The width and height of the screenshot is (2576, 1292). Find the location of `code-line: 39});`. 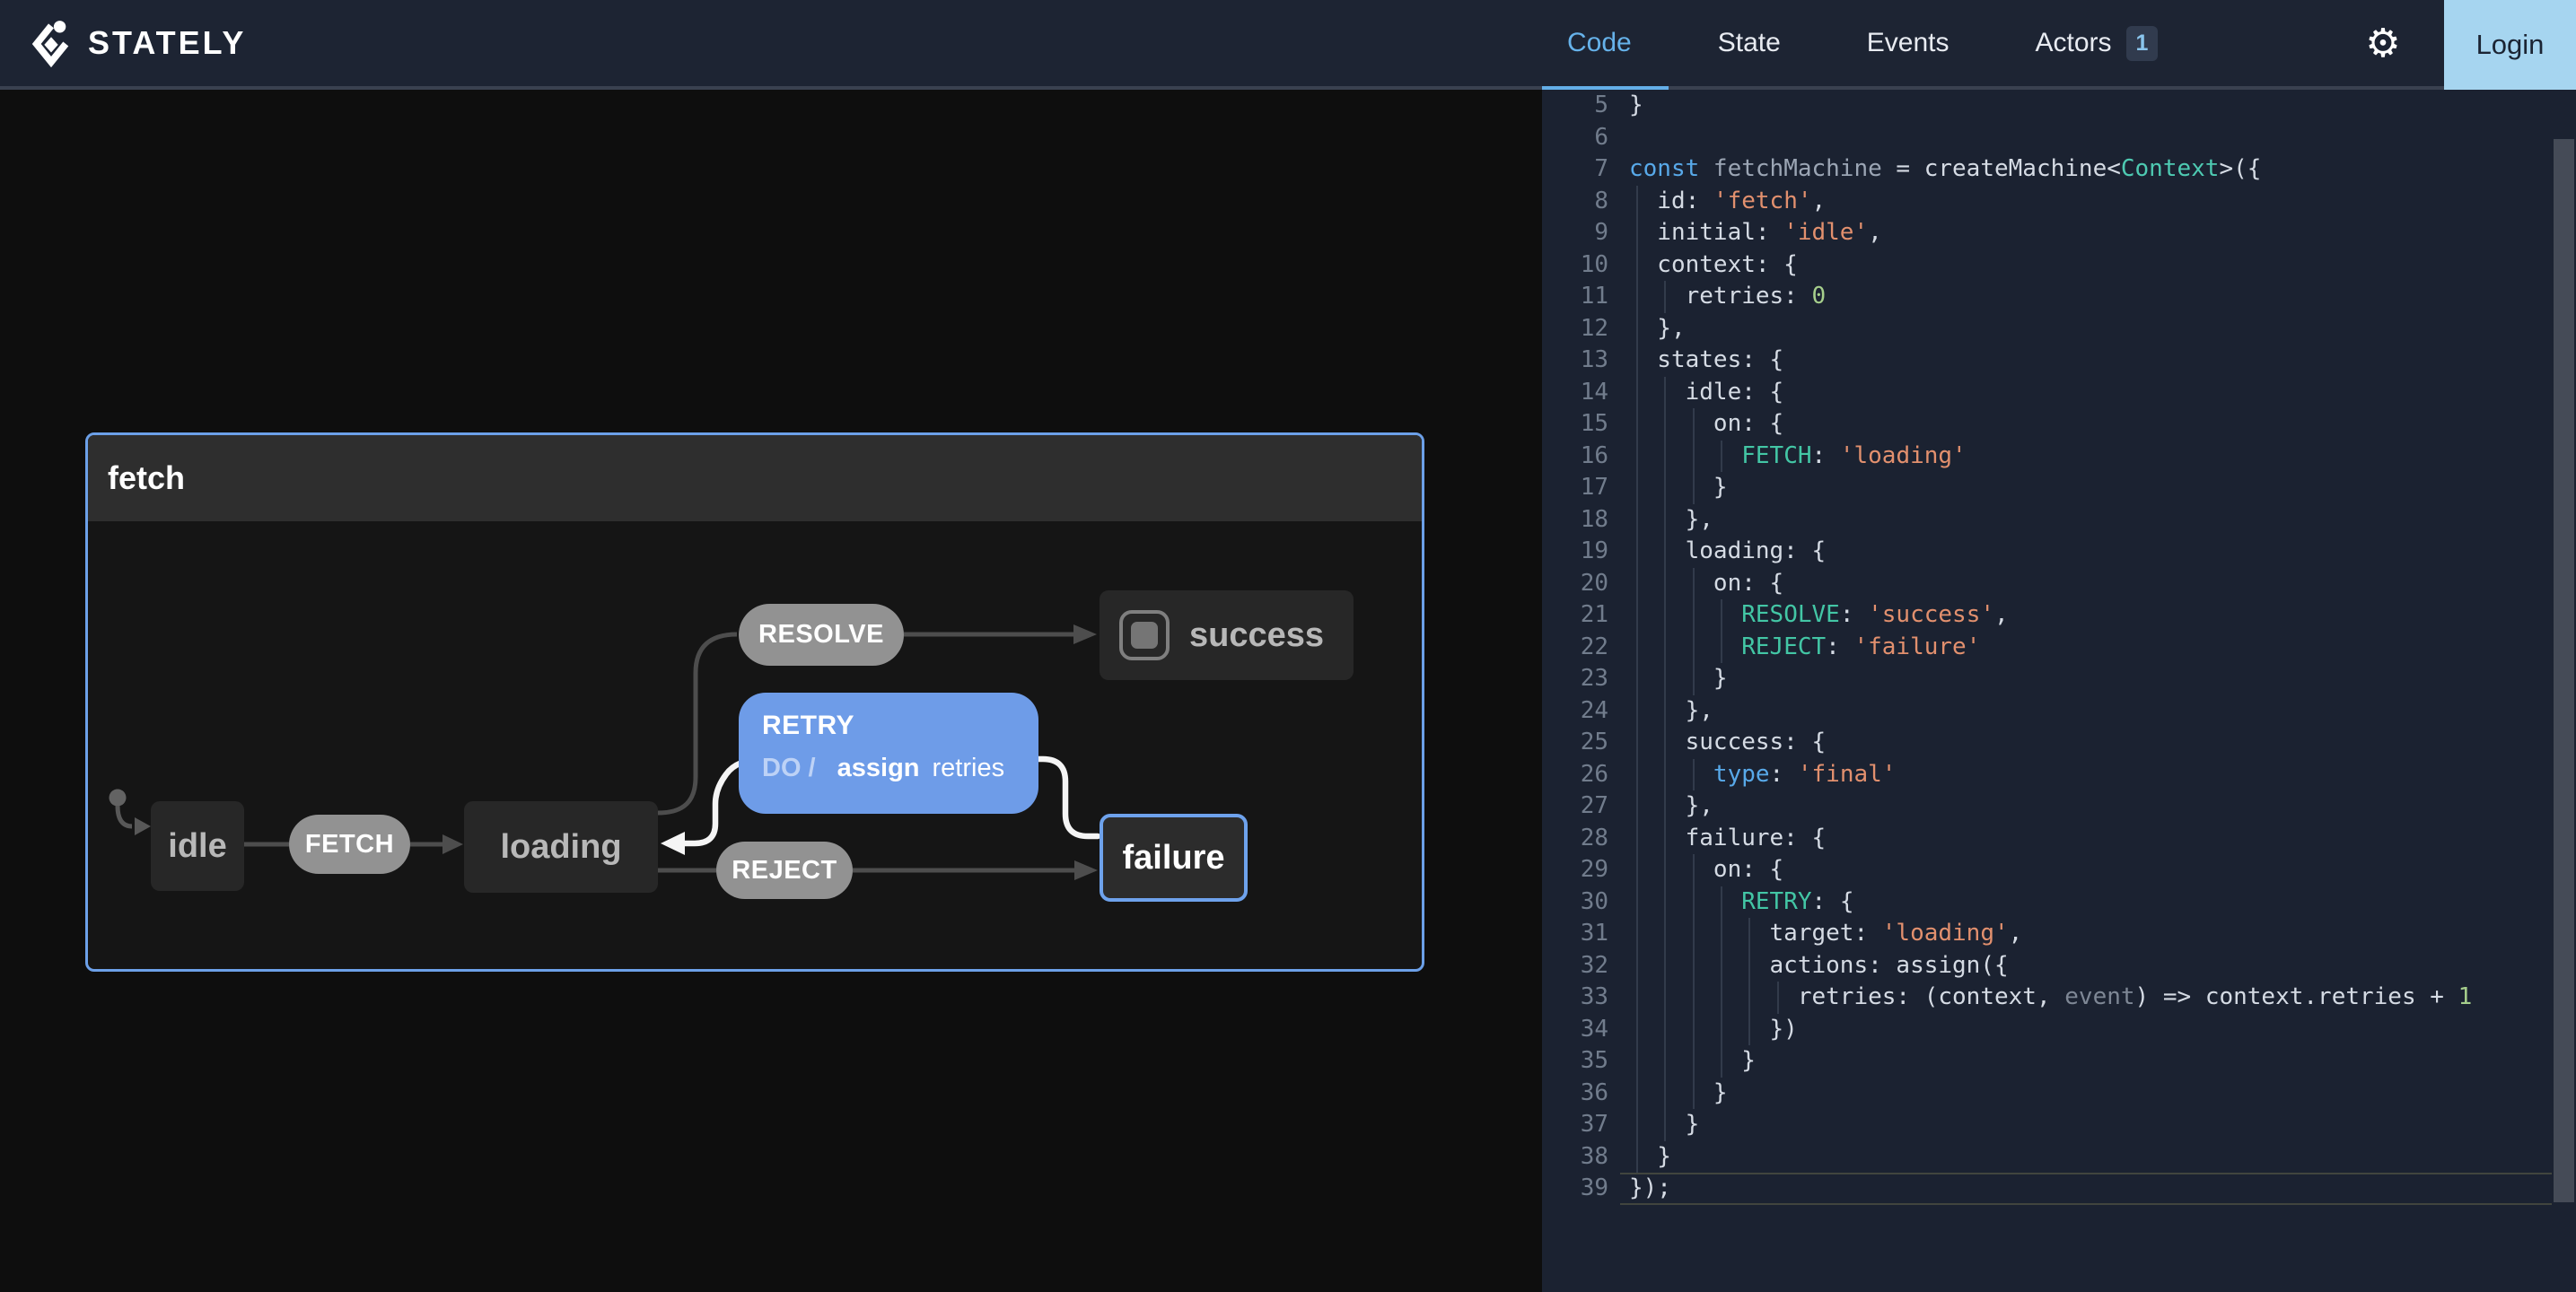

code-line: 39}); is located at coordinates (2059, 1189).